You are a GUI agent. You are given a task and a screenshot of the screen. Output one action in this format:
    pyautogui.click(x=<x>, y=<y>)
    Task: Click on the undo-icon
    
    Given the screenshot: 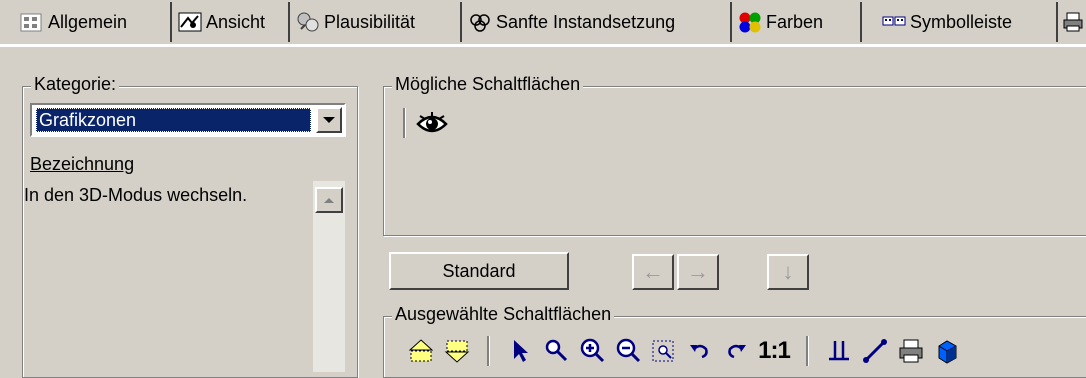 What is the action you would take?
    pyautogui.click(x=700, y=351)
    